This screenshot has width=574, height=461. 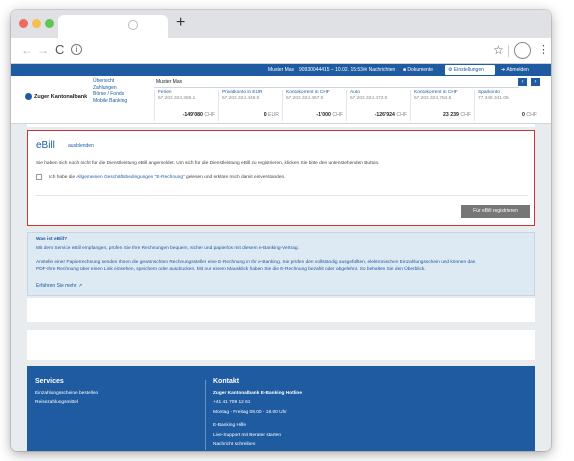 I want to click on settings-link: ⚙ Einstellungen, so click(x=470, y=70).